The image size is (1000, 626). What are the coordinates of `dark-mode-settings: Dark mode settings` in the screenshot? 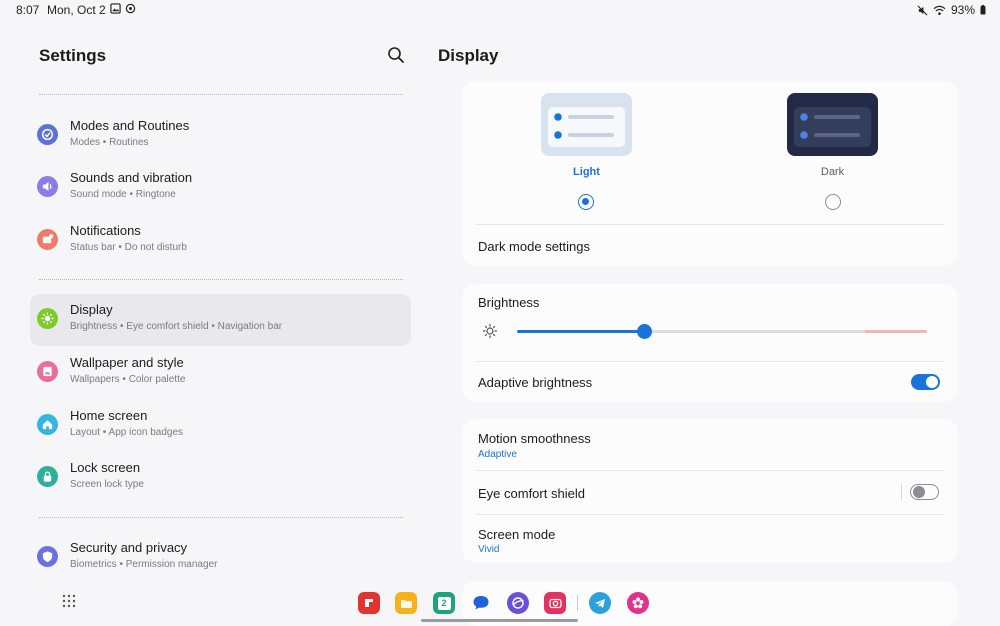 It's located at (534, 246).